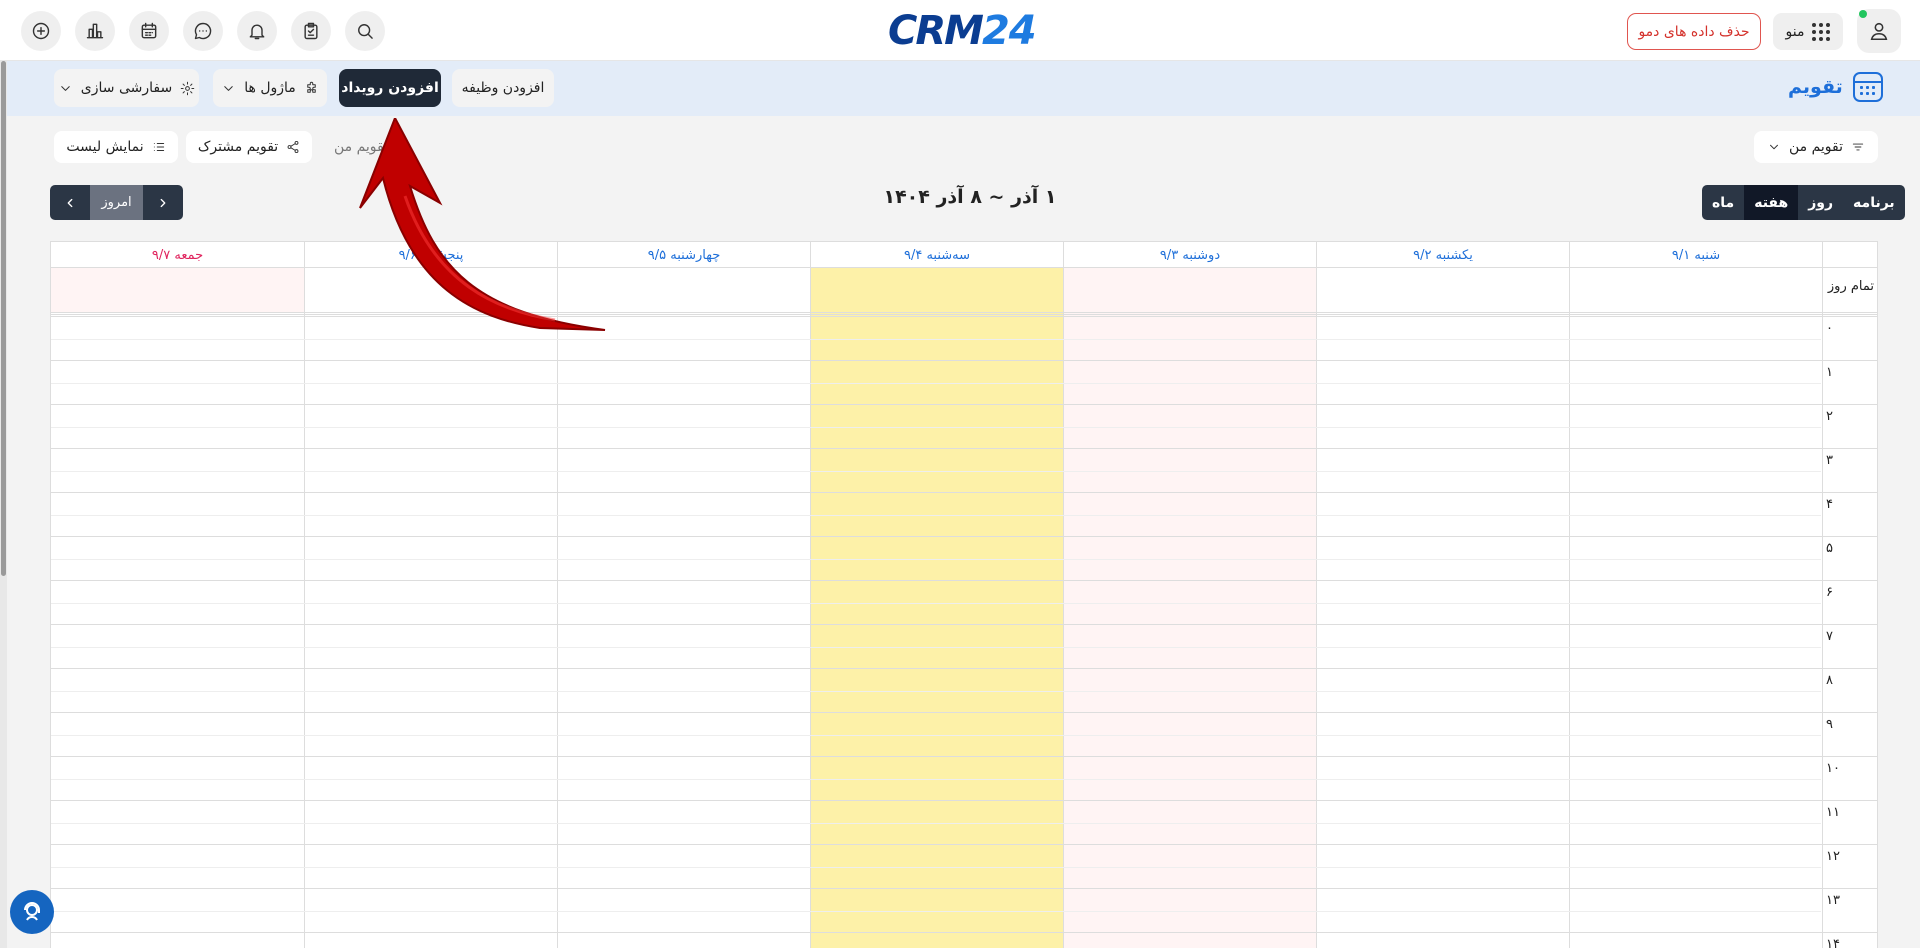  What do you see at coordinates (1009, 31) in the screenshot?
I see `logo-number-text: 24` at bounding box center [1009, 31].